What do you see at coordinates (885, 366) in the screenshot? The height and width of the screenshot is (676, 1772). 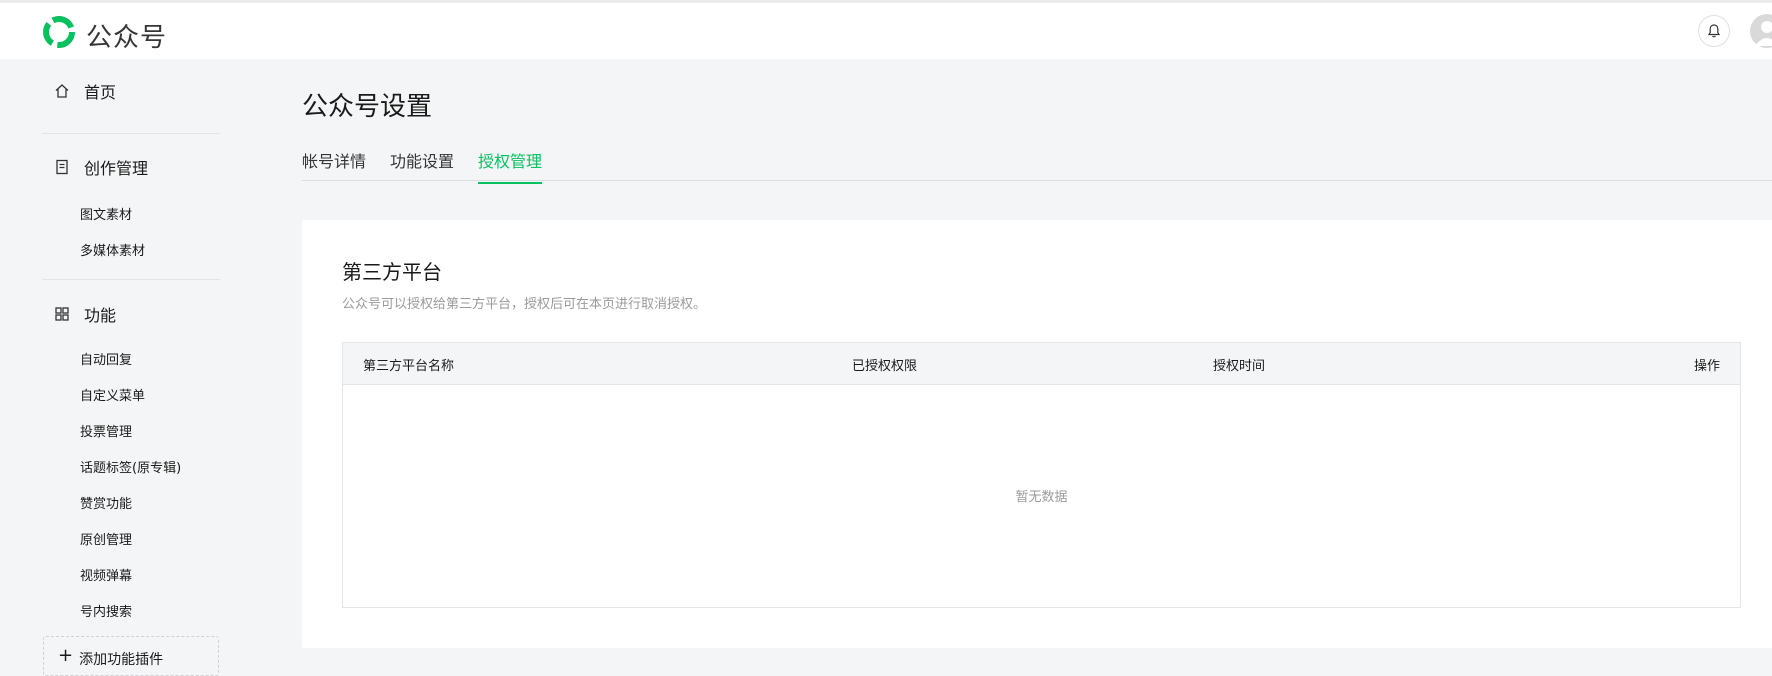 I see `column-header-permissions: 已授权权限` at bounding box center [885, 366].